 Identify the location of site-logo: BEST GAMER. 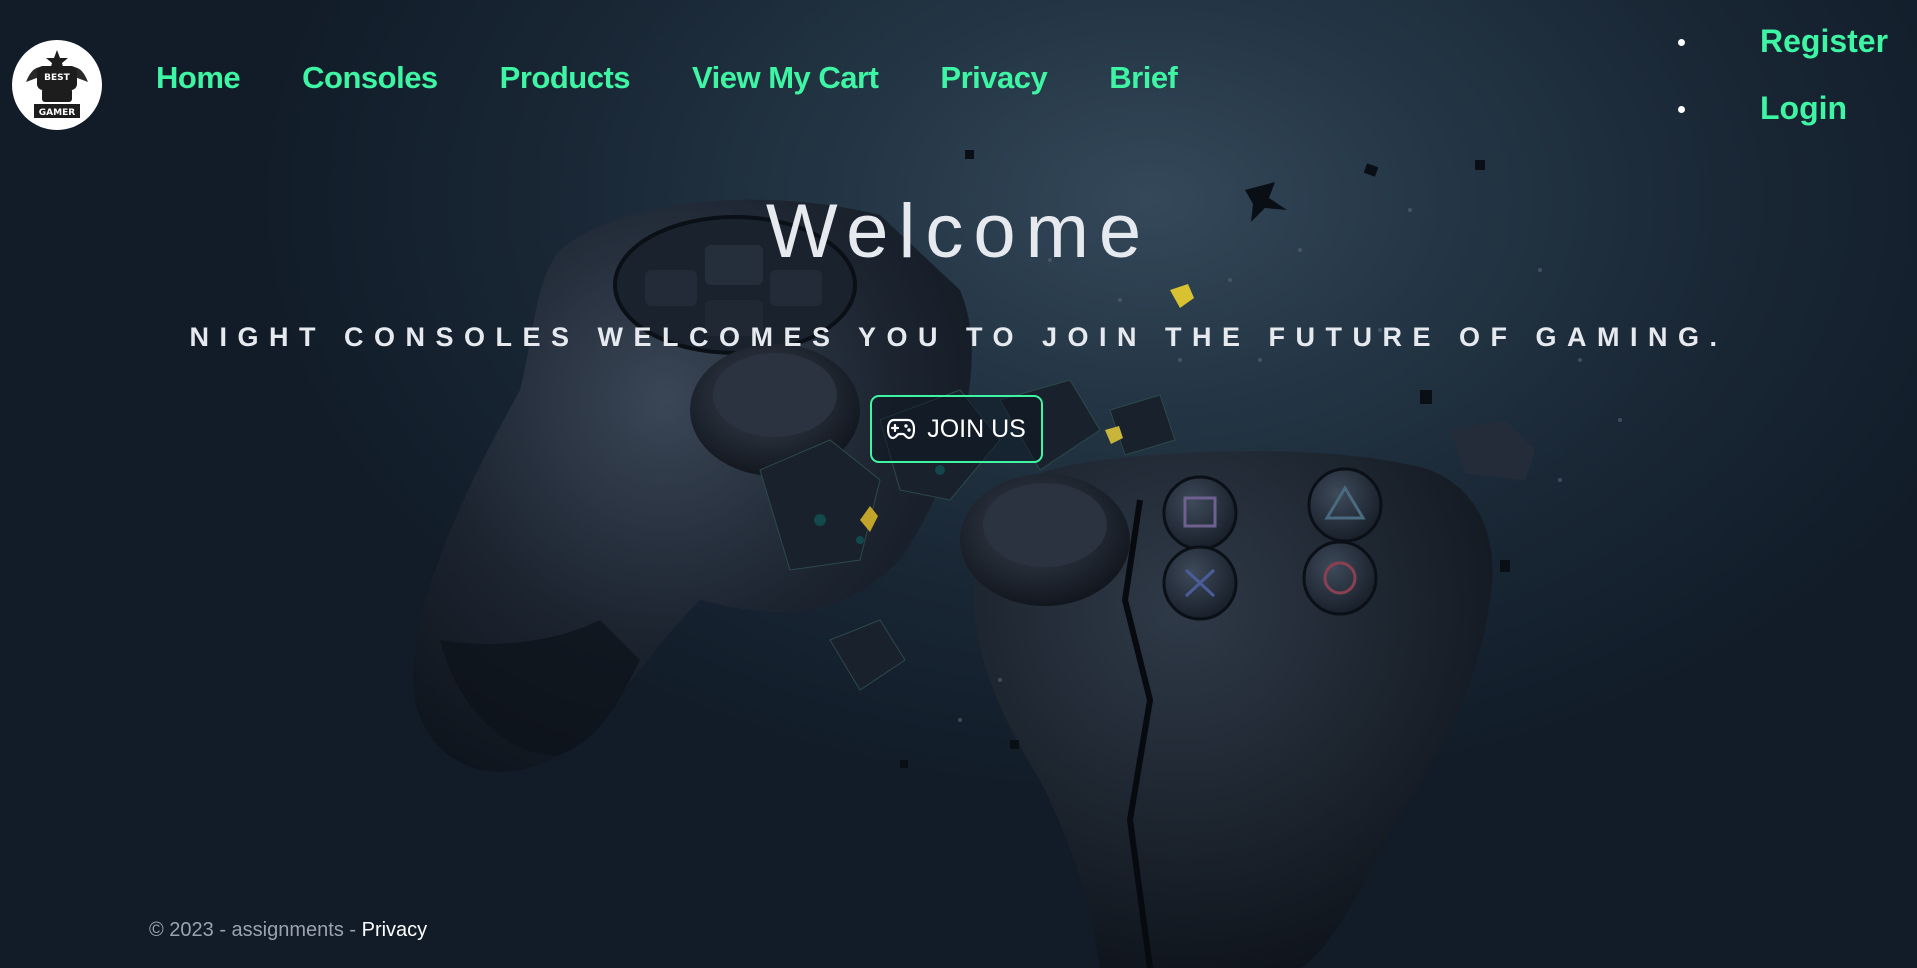
(57, 85).